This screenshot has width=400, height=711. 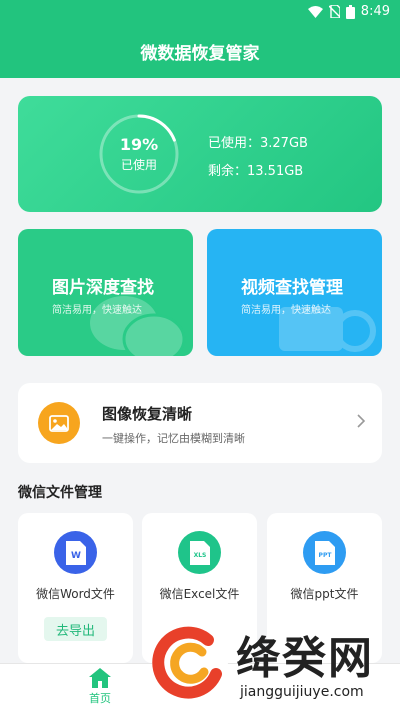 What do you see at coordinates (334, 11) in the screenshot?
I see `no-sim-icon` at bounding box center [334, 11].